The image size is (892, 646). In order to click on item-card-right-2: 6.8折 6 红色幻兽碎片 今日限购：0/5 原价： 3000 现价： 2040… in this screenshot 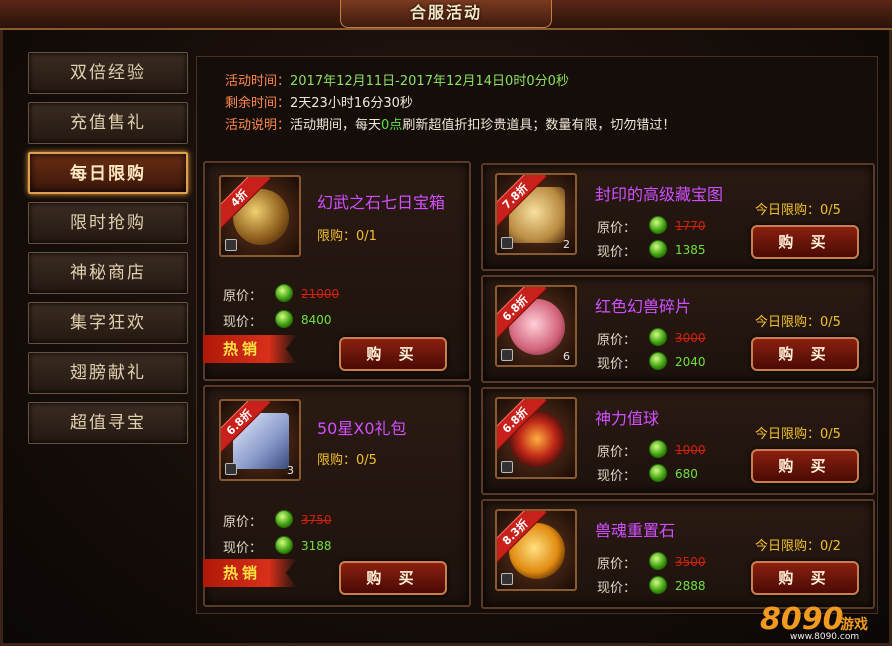, I will do `click(678, 329)`.